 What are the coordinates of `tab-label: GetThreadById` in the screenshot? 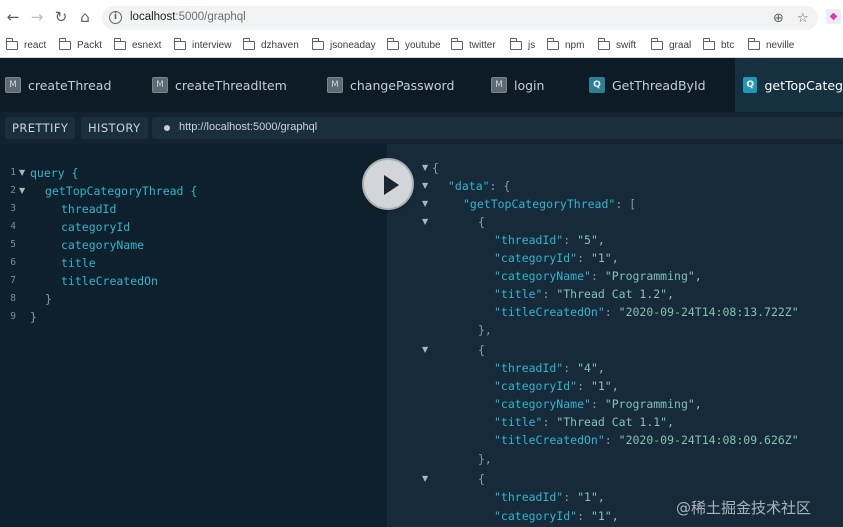 It's located at (659, 85).